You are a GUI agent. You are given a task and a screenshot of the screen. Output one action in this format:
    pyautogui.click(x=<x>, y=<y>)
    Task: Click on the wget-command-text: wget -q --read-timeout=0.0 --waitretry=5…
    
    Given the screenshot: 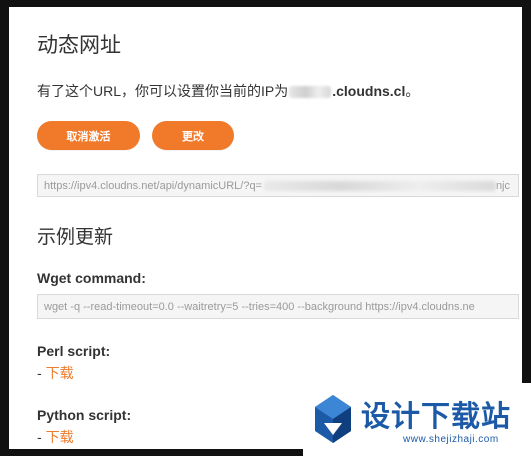 What is the action you would take?
    pyautogui.click(x=259, y=306)
    